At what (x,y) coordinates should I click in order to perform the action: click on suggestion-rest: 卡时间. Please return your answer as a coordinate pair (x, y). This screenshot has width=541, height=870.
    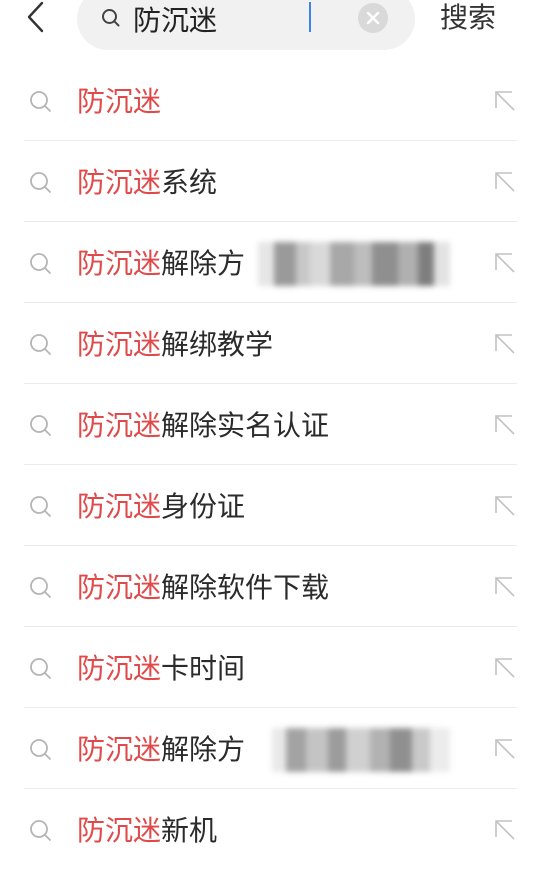
    Looking at the image, I should click on (203, 668).